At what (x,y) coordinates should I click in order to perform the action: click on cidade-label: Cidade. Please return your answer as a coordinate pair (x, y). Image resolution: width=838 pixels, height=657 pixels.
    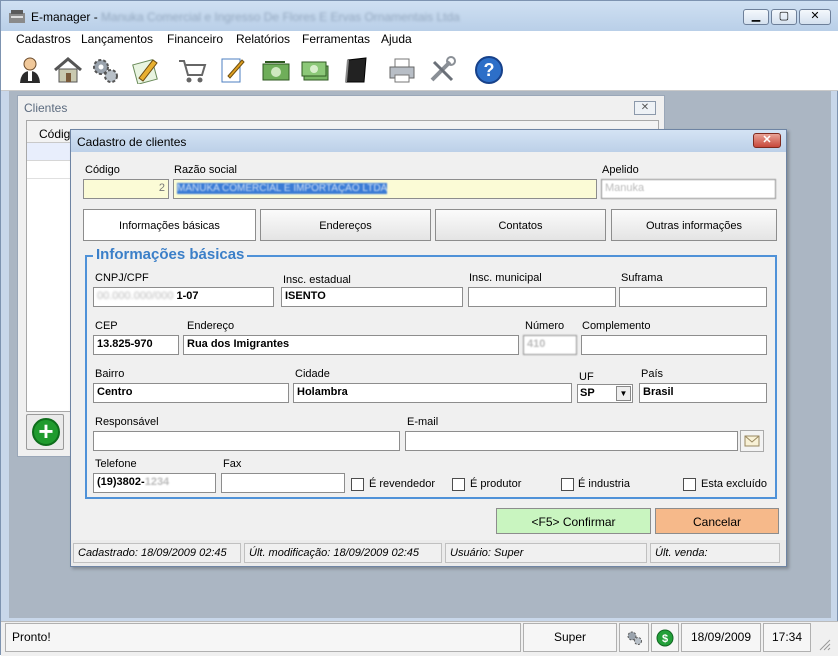
    Looking at the image, I should click on (312, 374).